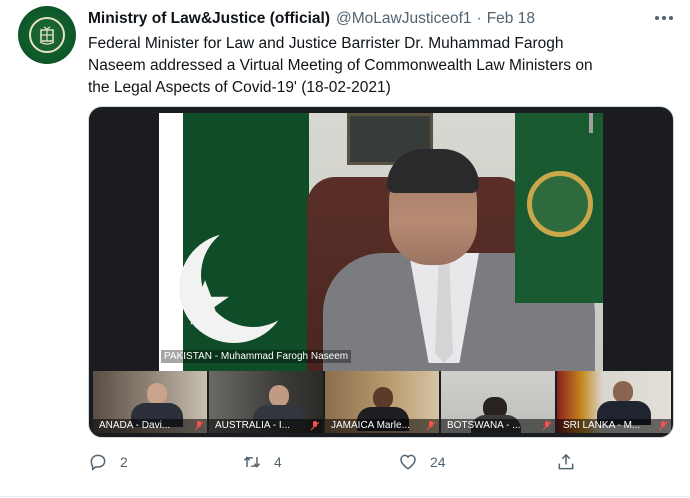 This screenshot has width=690, height=498. Describe the element at coordinates (262, 462) in the screenshot. I see `retweet-button: 4` at that location.